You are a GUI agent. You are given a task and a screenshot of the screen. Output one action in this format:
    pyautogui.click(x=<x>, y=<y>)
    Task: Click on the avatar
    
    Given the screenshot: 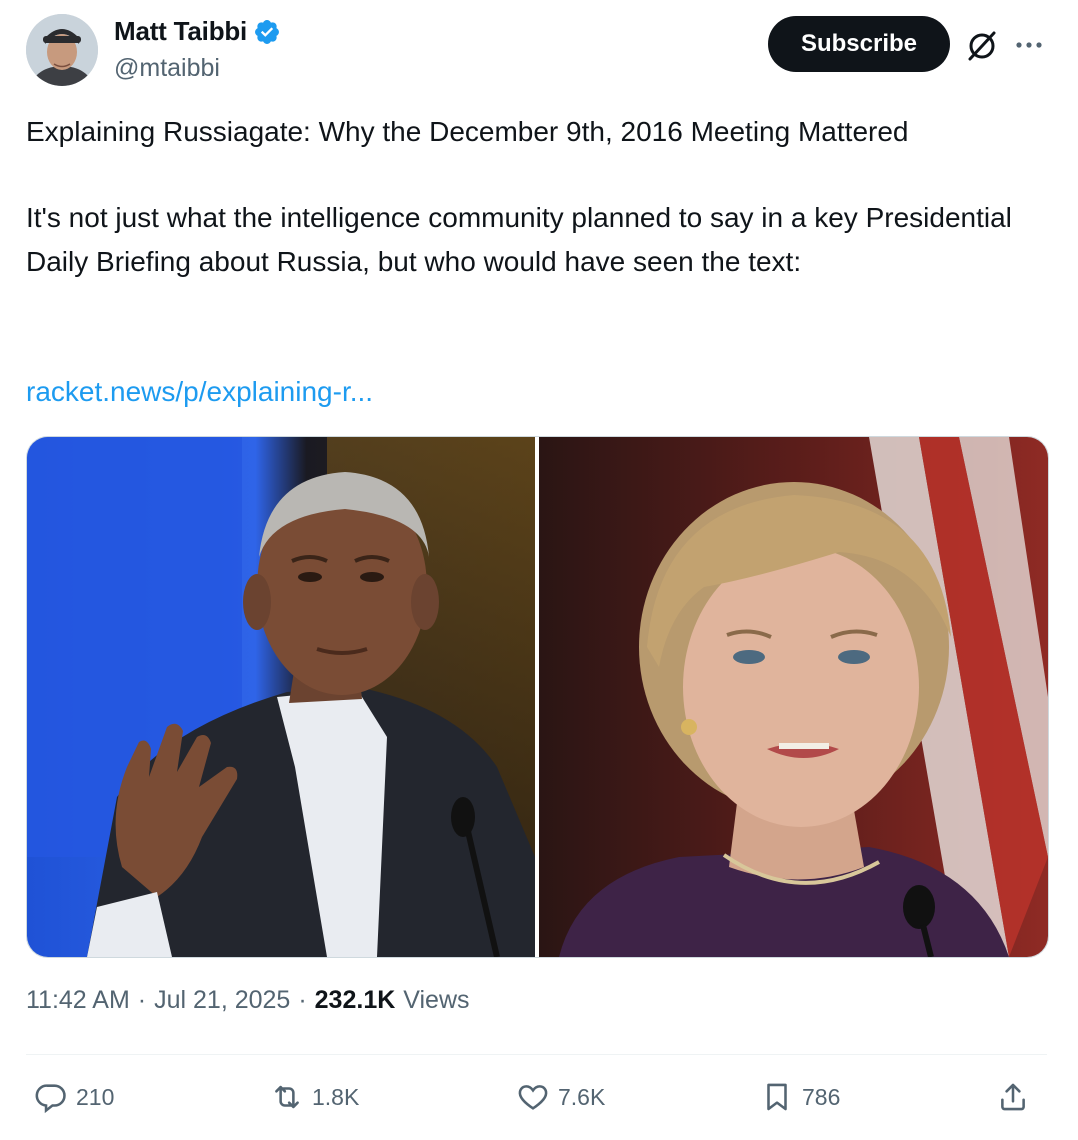 What is the action you would take?
    pyautogui.click(x=62, y=50)
    